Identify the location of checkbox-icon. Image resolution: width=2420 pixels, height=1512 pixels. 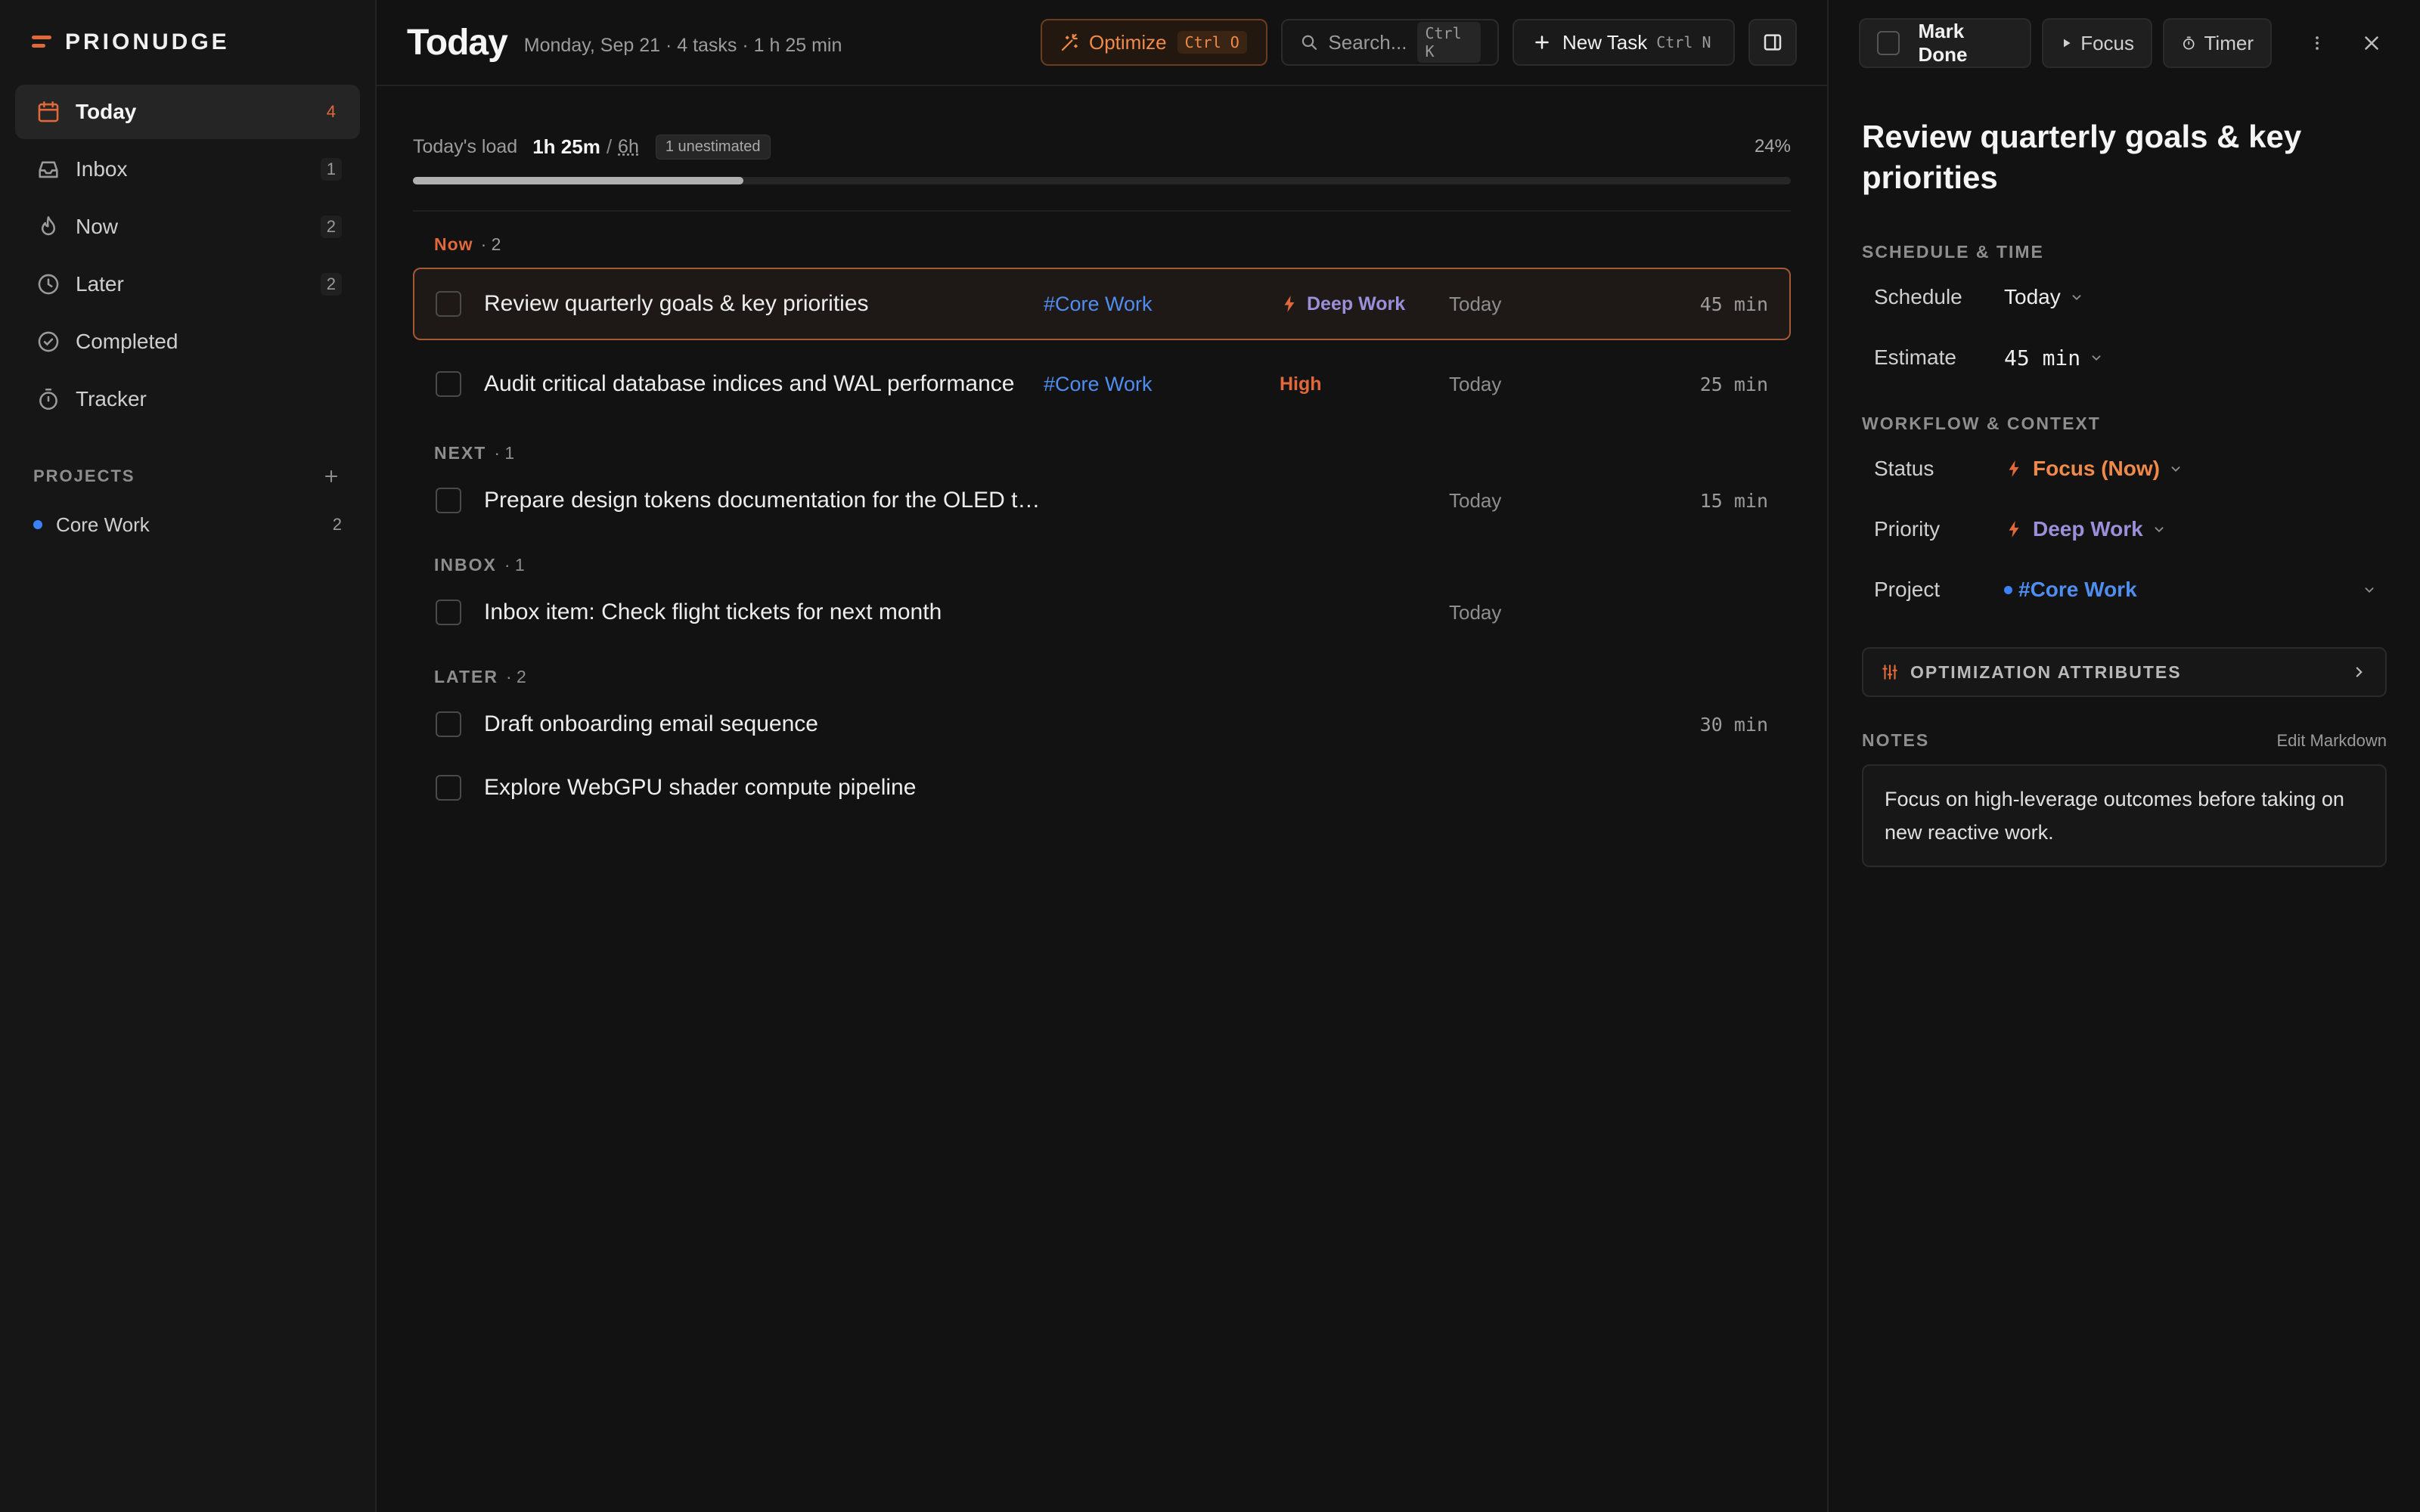
(1888, 43).